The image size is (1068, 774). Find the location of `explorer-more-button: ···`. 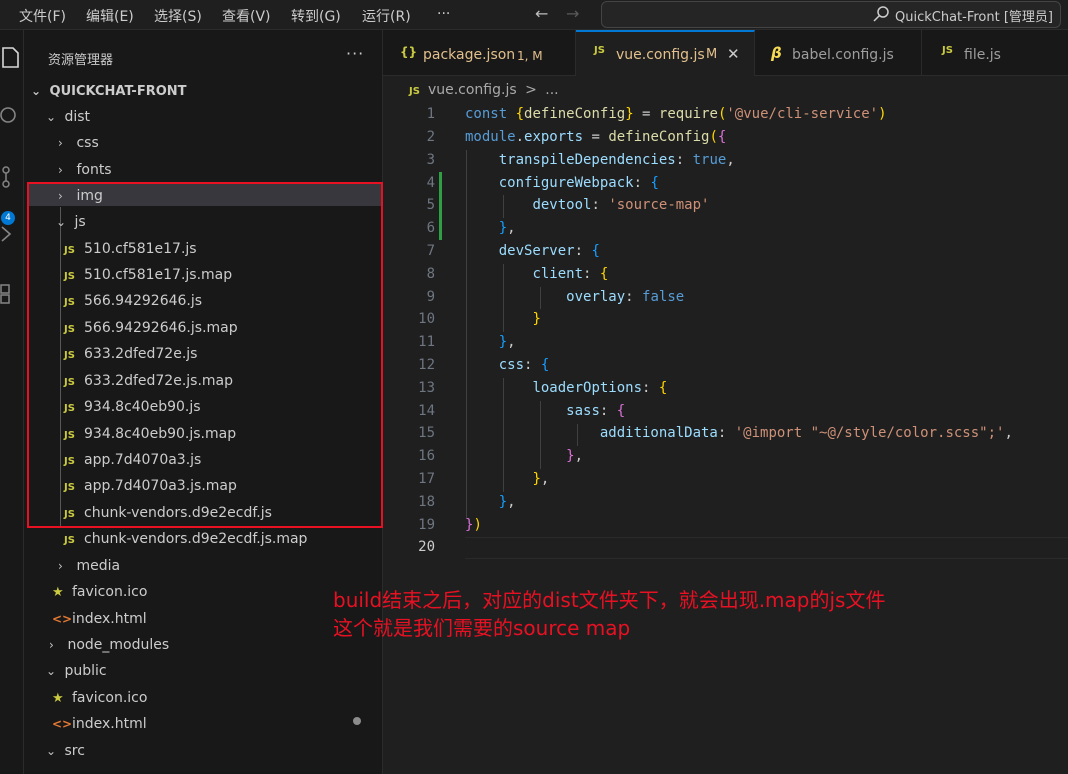

explorer-more-button: ··· is located at coordinates (355, 53).